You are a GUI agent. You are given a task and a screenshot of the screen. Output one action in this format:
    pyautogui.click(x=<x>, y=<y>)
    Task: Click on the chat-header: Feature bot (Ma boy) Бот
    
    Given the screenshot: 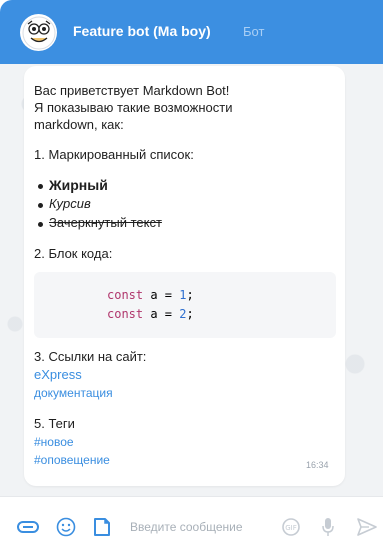 What is the action you would take?
    pyautogui.click(x=191, y=32)
    